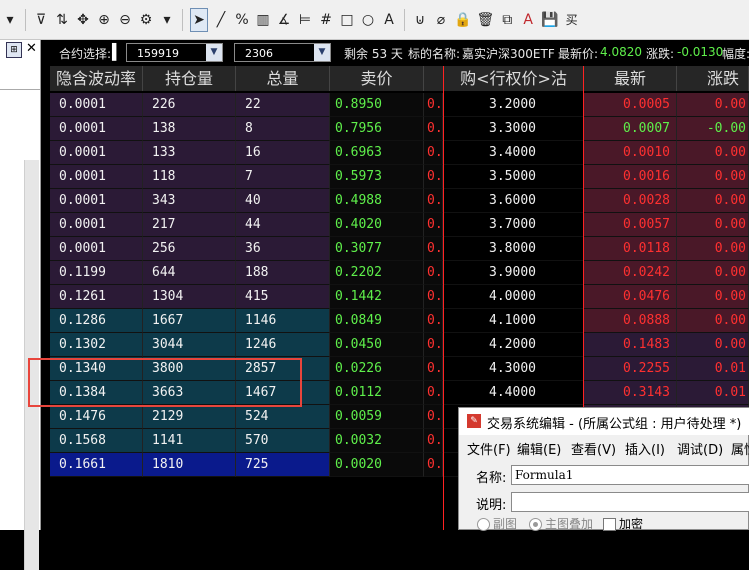  I want to click on table-row: 0.1286 1667 1146 0.0849 0. 4.1000 0.0888 0.00, so click(399, 321).